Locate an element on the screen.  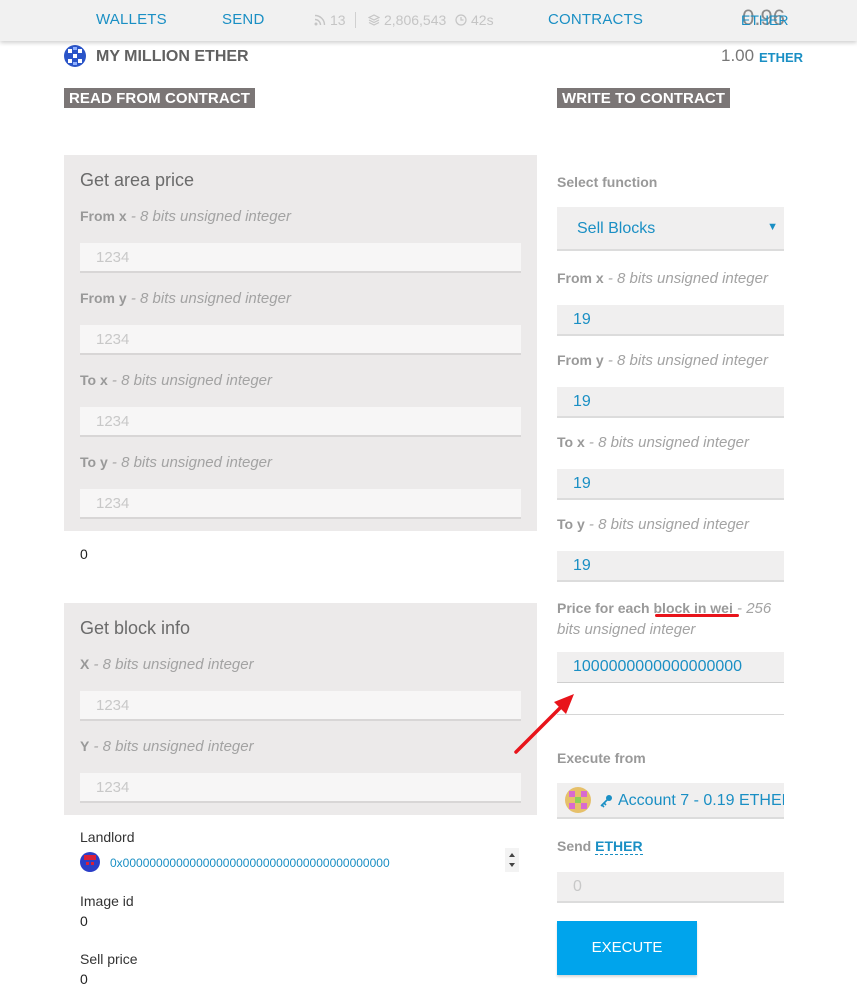
price-per-block-input: 1000000000000000000 is located at coordinates (670, 667).